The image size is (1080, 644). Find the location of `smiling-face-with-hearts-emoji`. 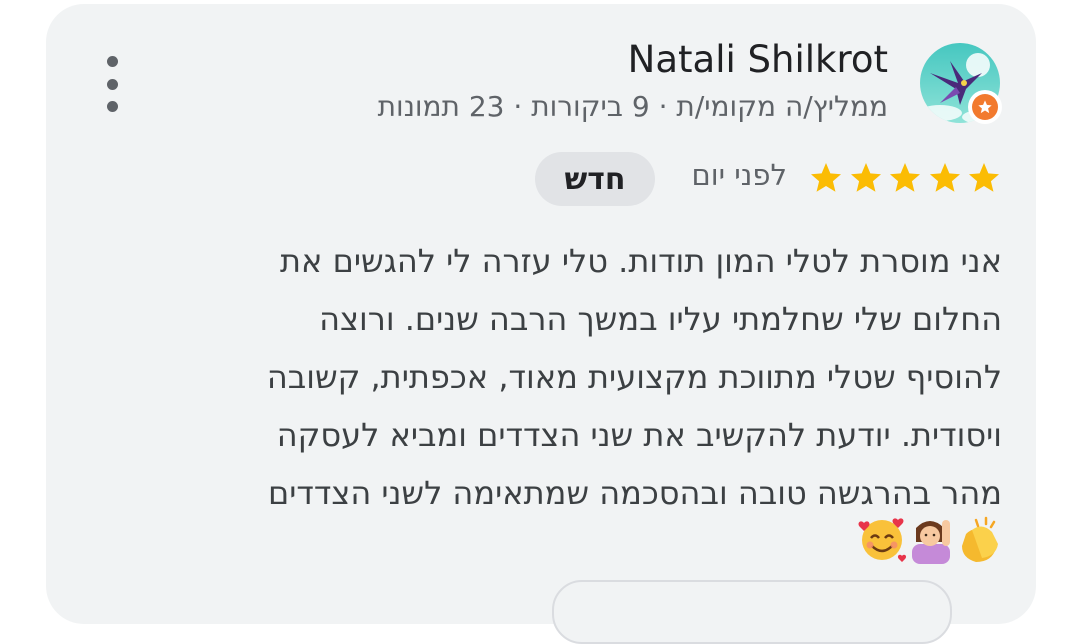

smiling-face-with-hearts-emoji is located at coordinates (882, 540).